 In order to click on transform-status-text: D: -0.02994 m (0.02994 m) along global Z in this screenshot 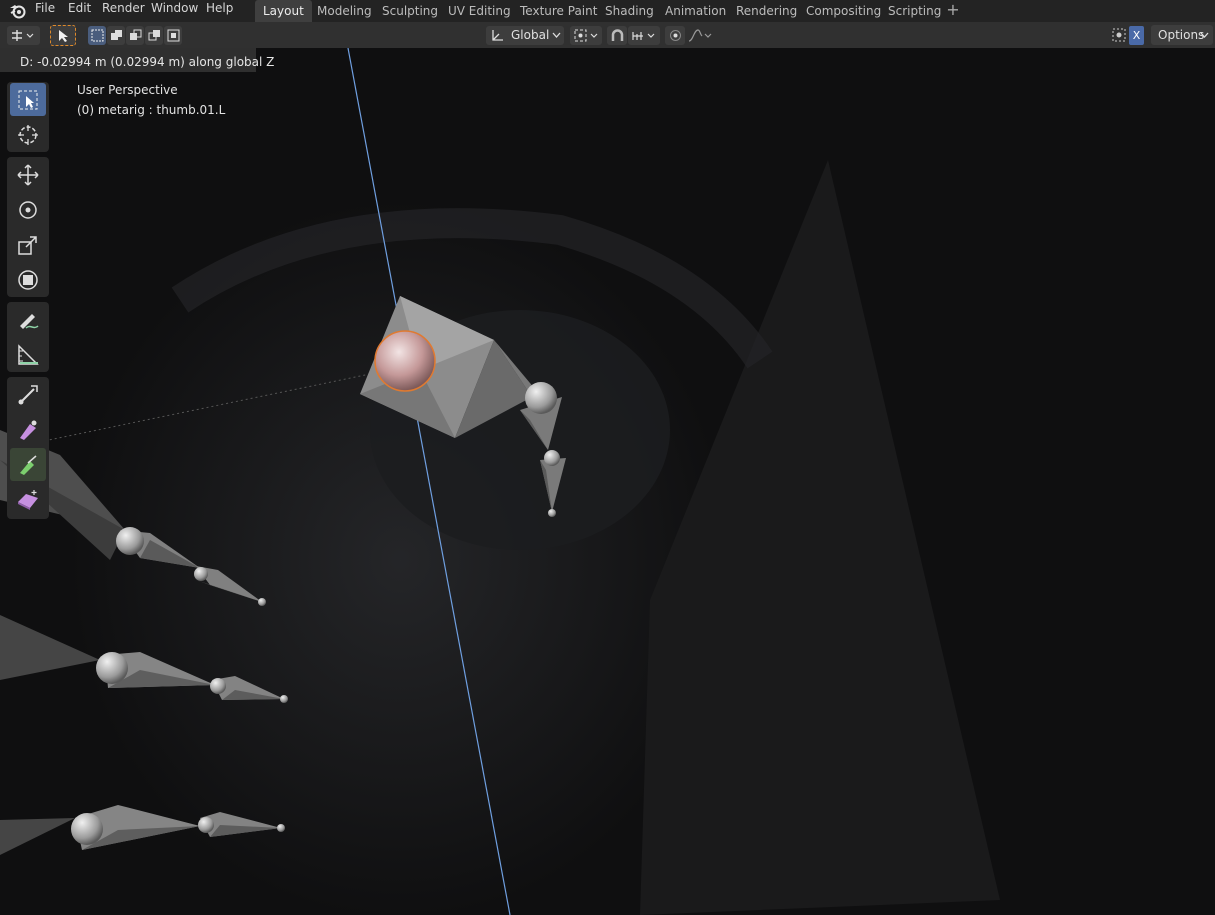, I will do `click(147, 62)`.